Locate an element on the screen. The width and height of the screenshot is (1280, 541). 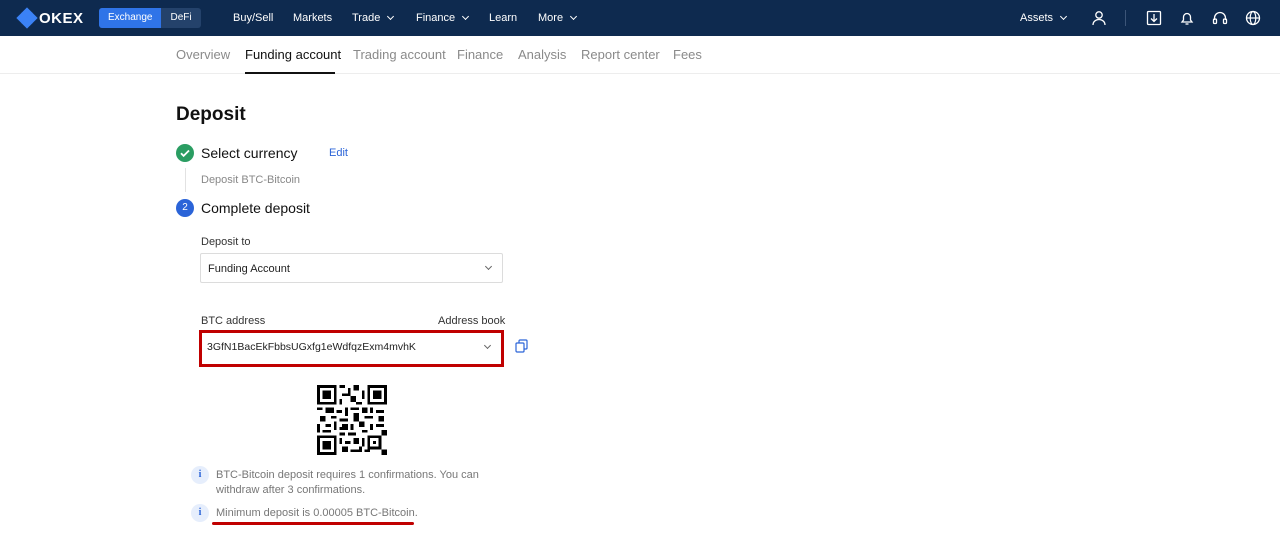
tab-overview: Overview is located at coordinates (203, 54).